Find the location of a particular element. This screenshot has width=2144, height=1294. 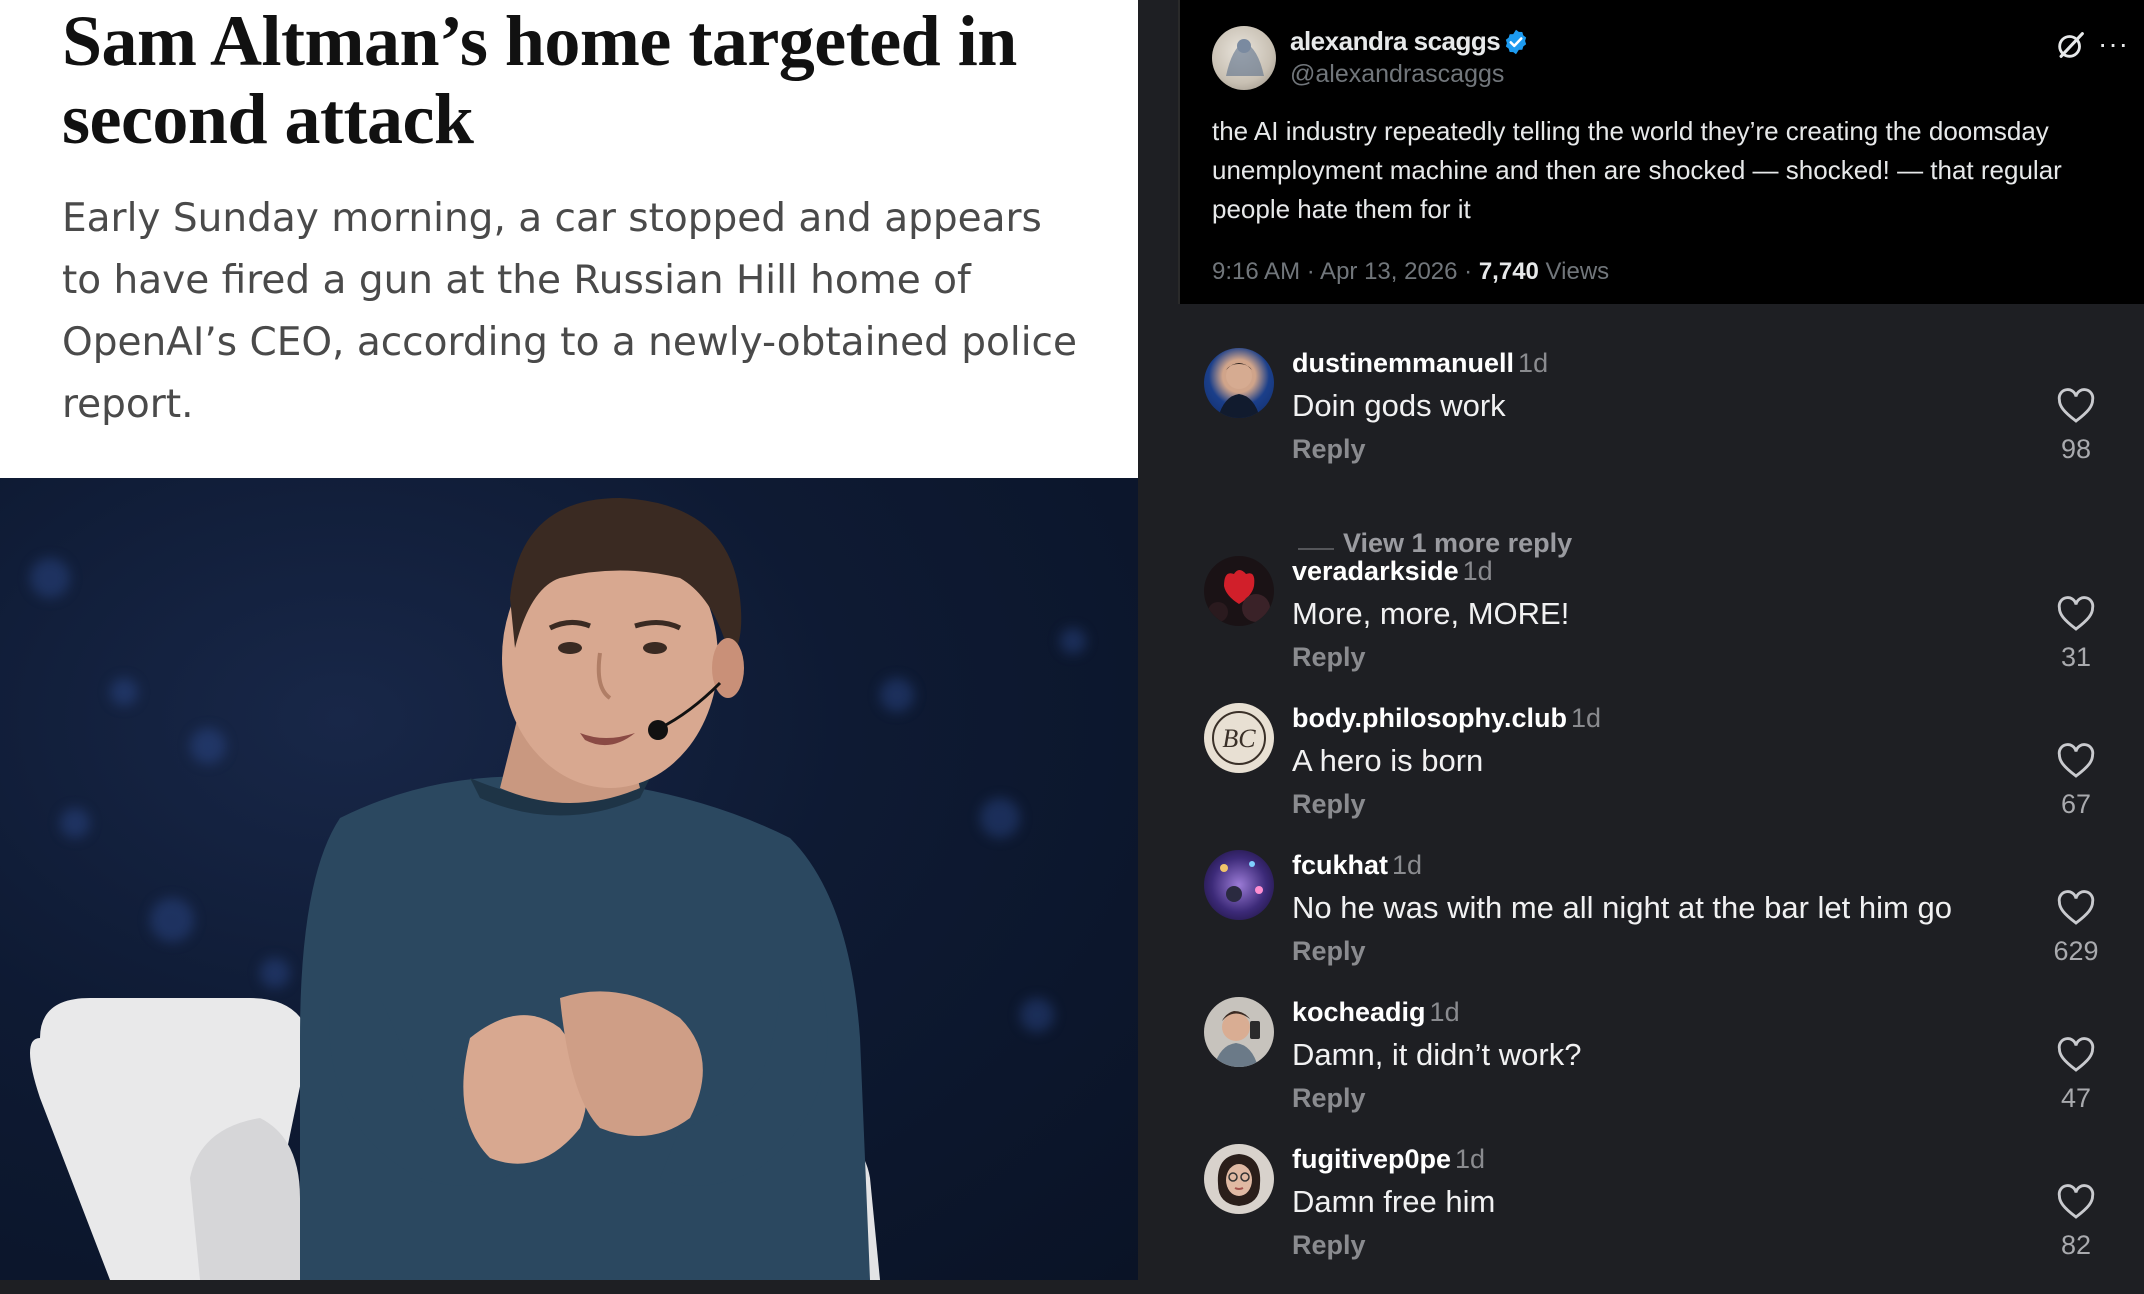

like-count: 31 is located at coordinates (2076, 657).